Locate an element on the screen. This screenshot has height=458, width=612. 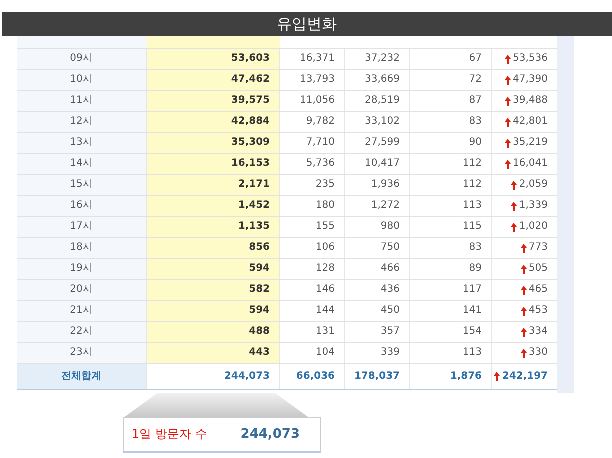
table-cell: 443 is located at coordinates (213, 353).